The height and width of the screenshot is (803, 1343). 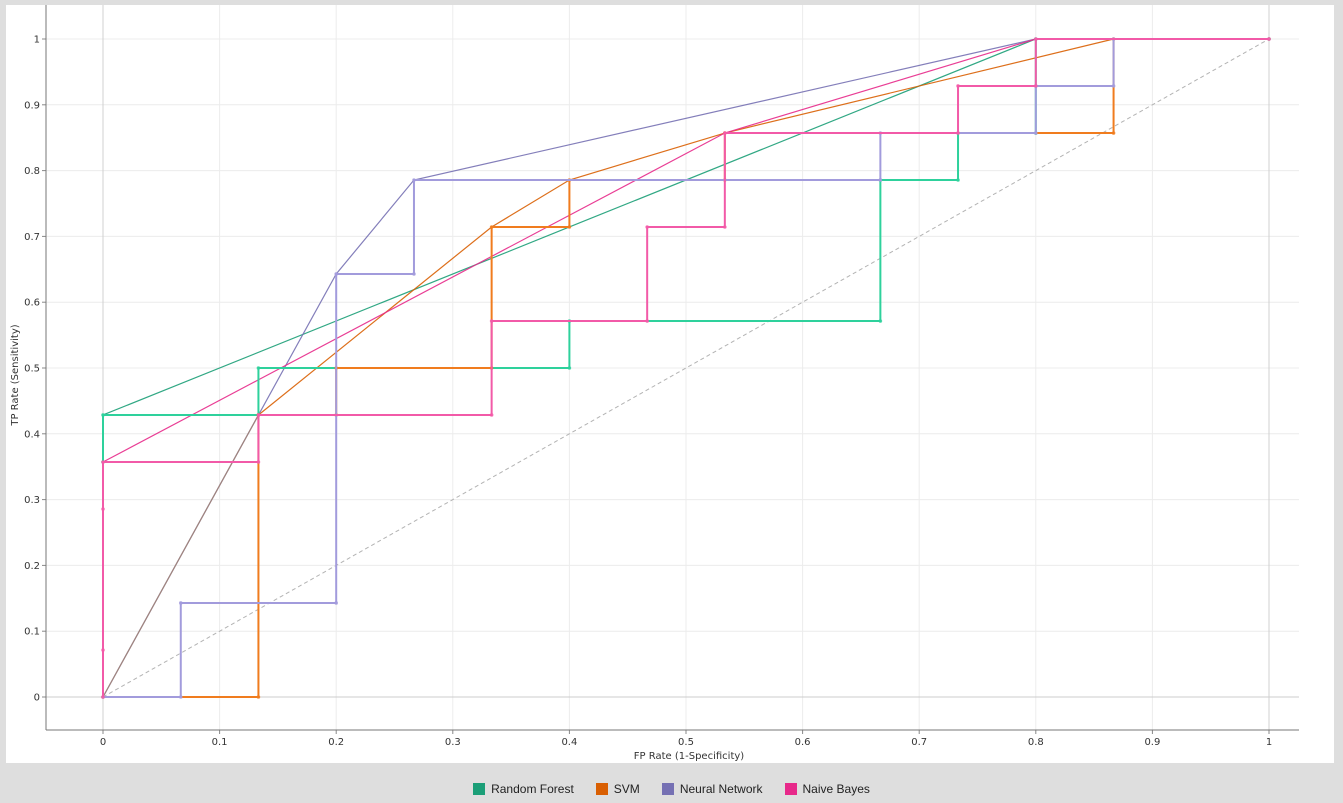 What do you see at coordinates (32, 500) in the screenshot?
I see `y-tick-label: 0.3` at bounding box center [32, 500].